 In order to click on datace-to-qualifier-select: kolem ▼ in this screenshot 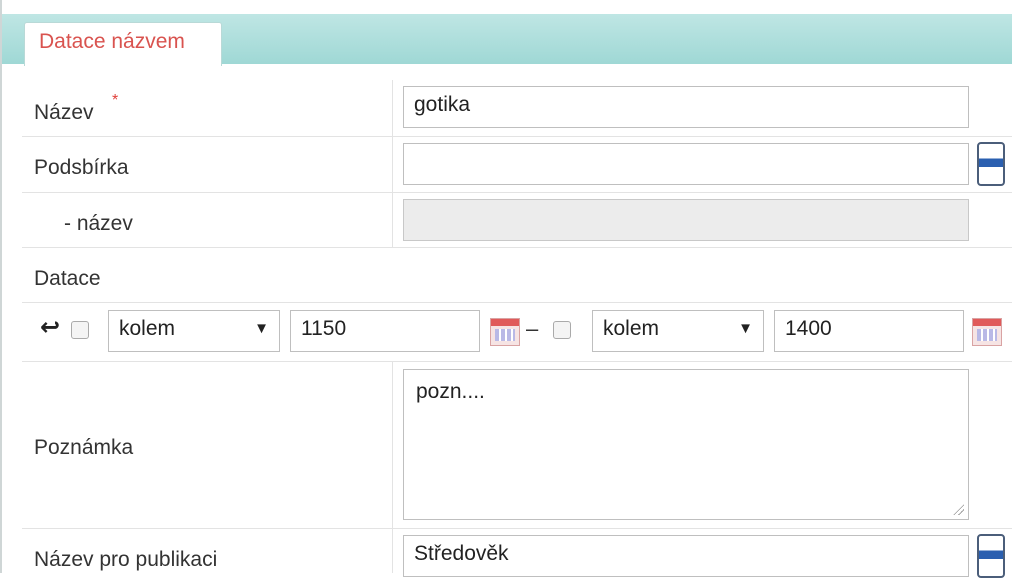, I will do `click(678, 331)`.